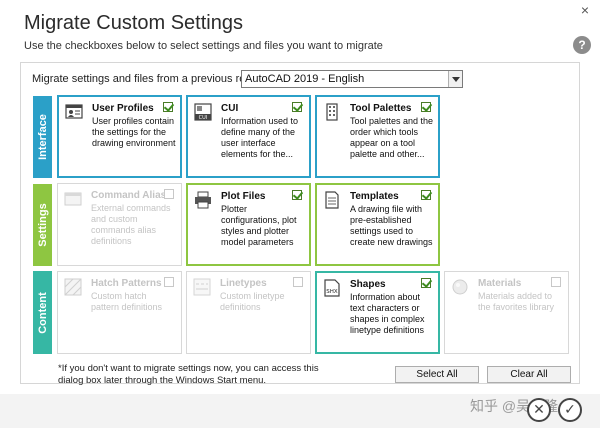  I want to click on checkbox-linetypes, so click(298, 282).